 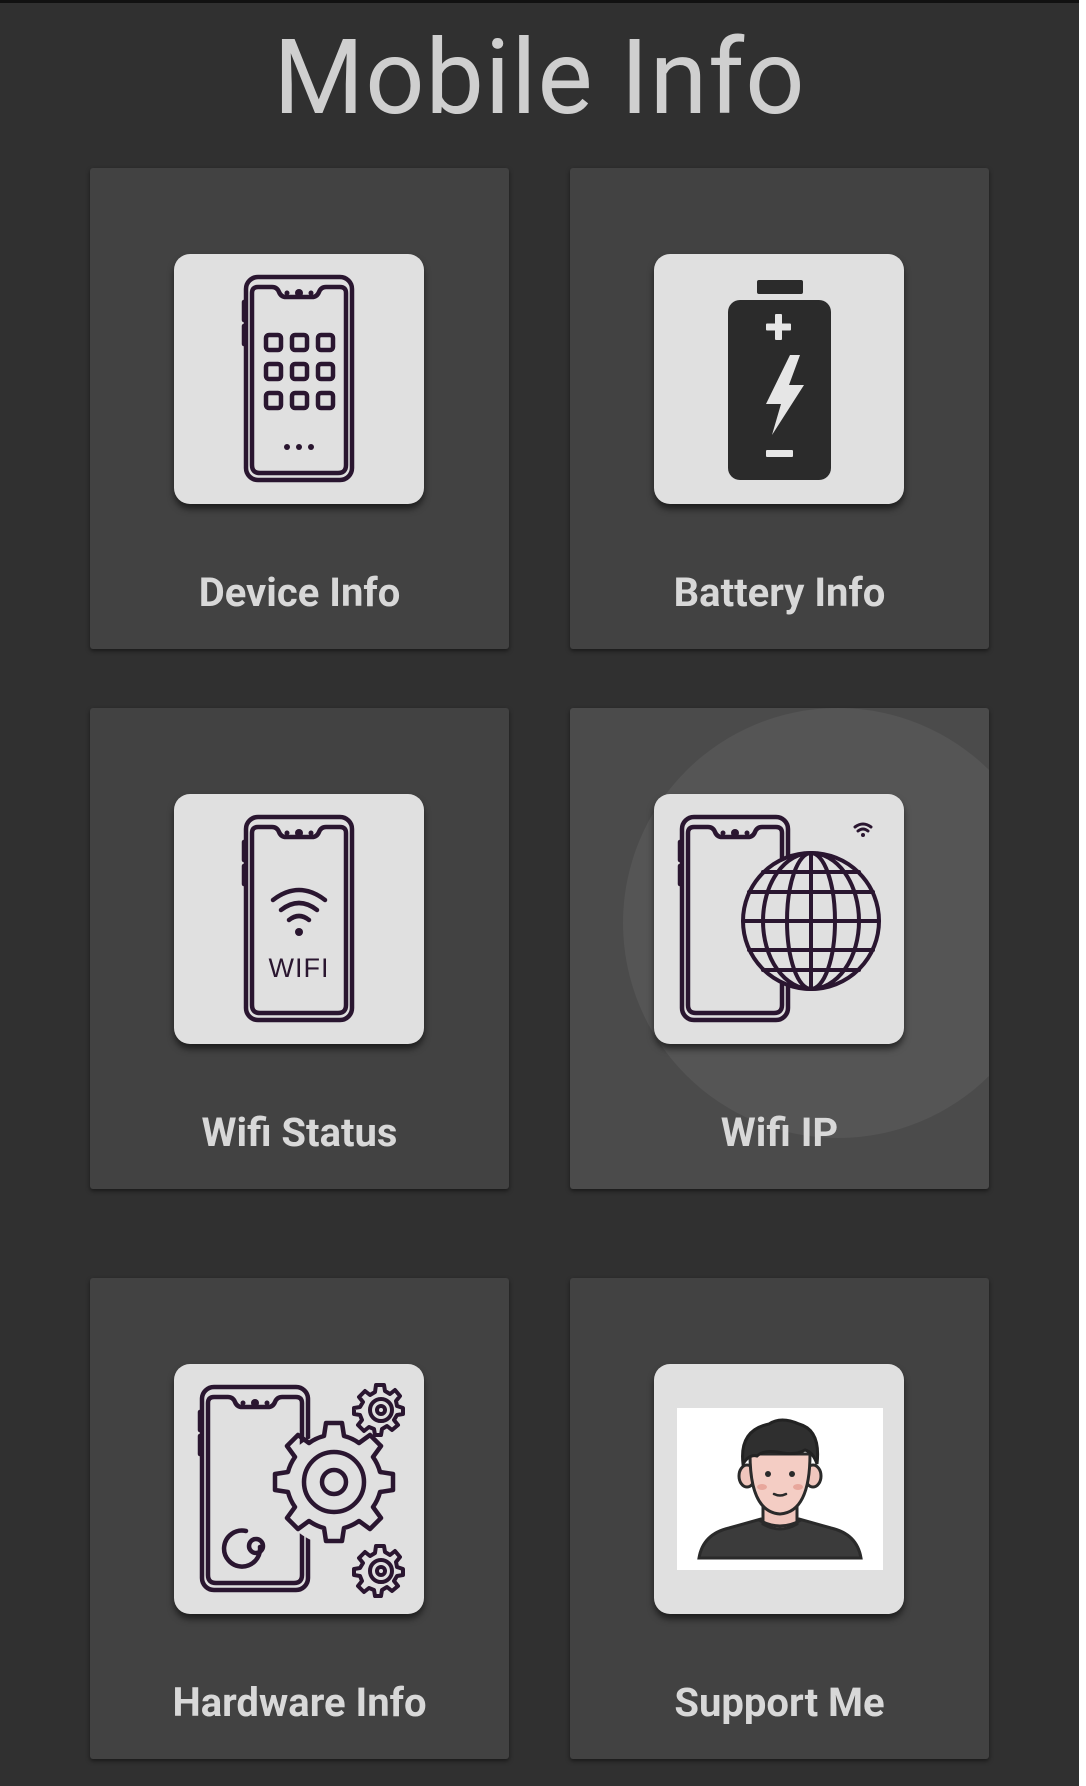 I want to click on wifi-ip-label: Wifi IP, so click(x=779, y=1132).